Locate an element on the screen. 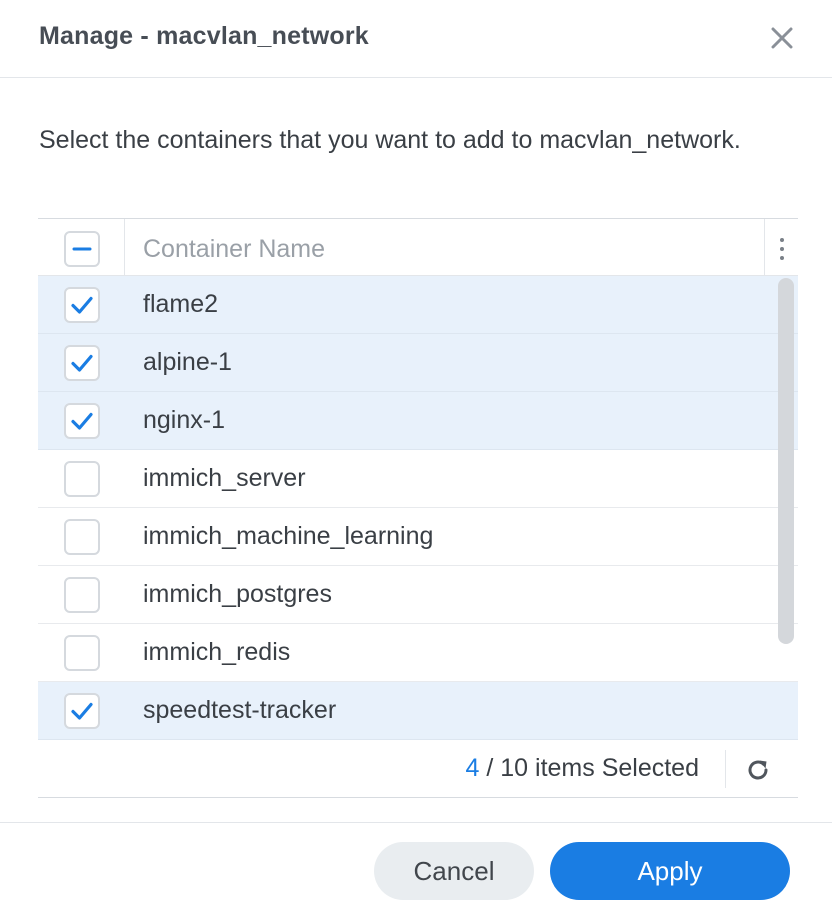  column-header-container-name: Container Name is located at coordinates (234, 249).